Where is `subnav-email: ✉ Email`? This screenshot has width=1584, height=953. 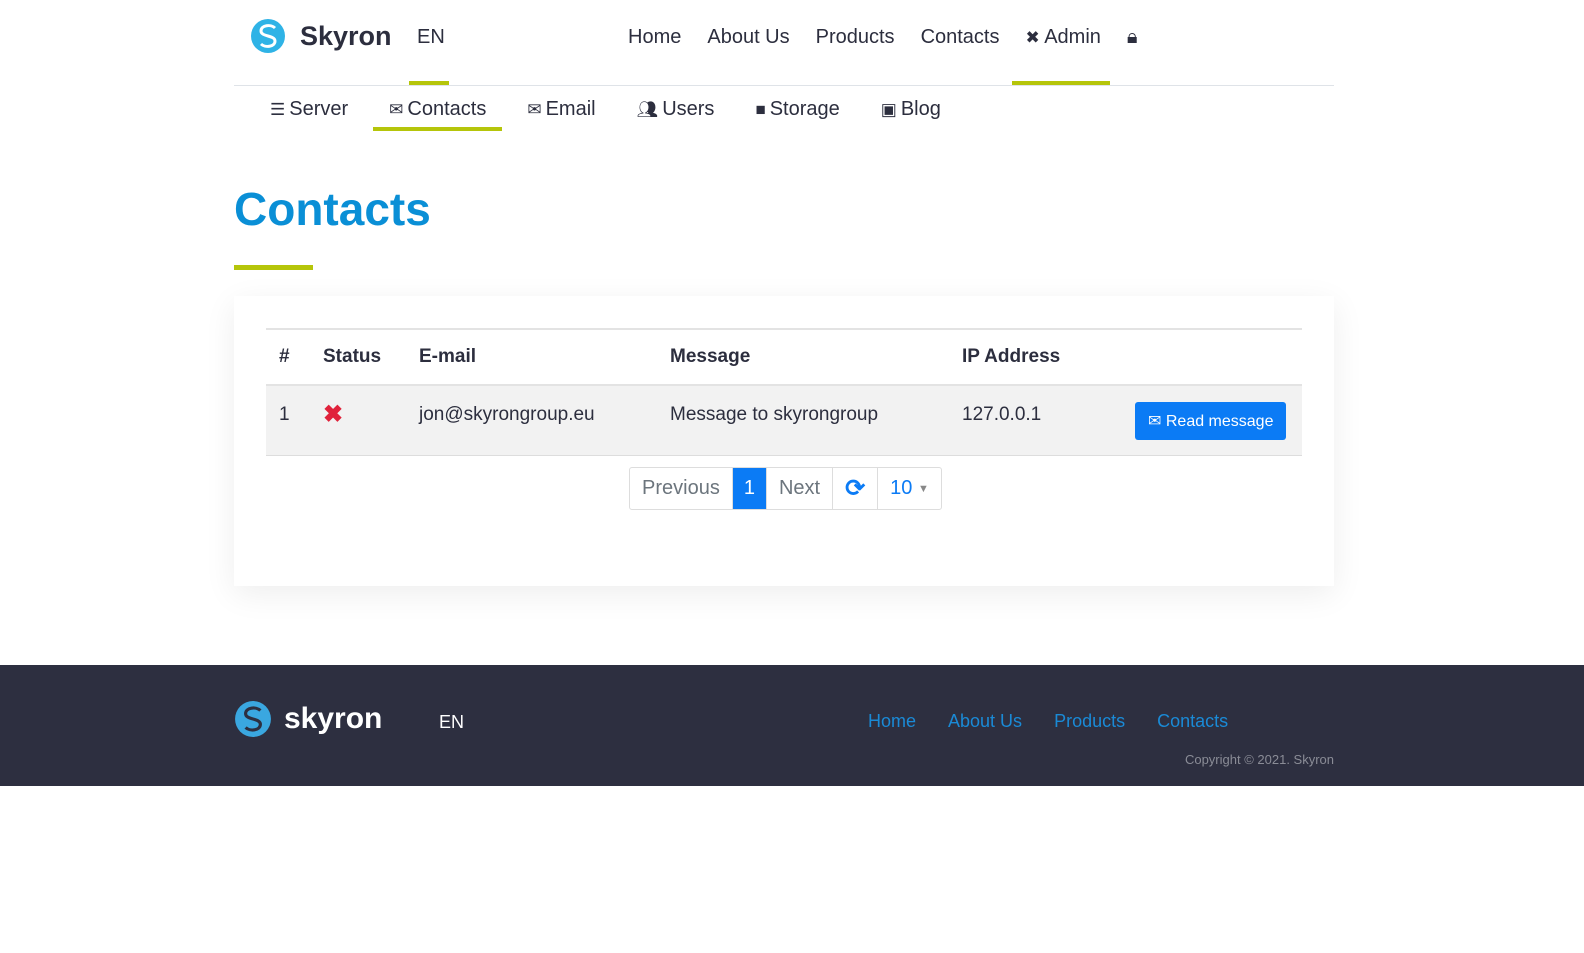 subnav-email: ✉ Email is located at coordinates (561, 113).